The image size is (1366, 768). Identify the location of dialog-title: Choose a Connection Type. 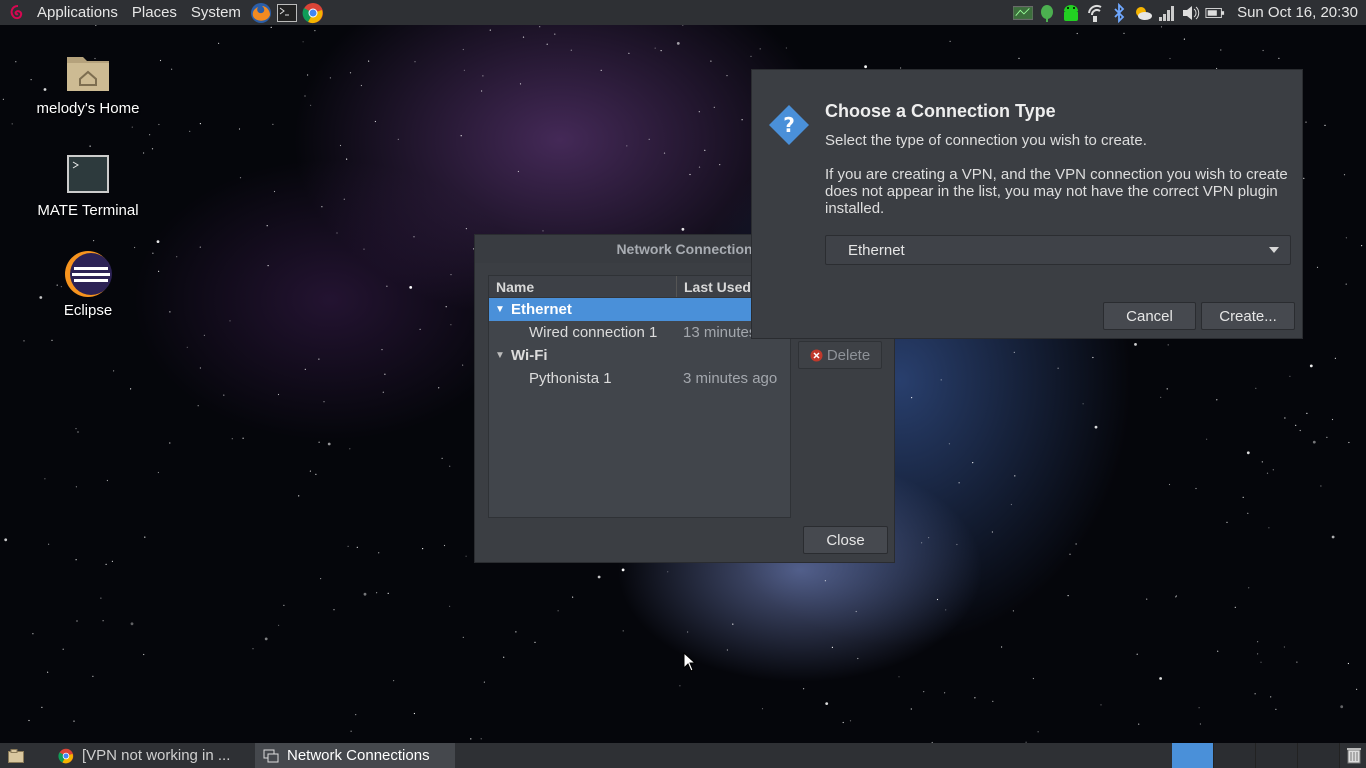
(940, 111).